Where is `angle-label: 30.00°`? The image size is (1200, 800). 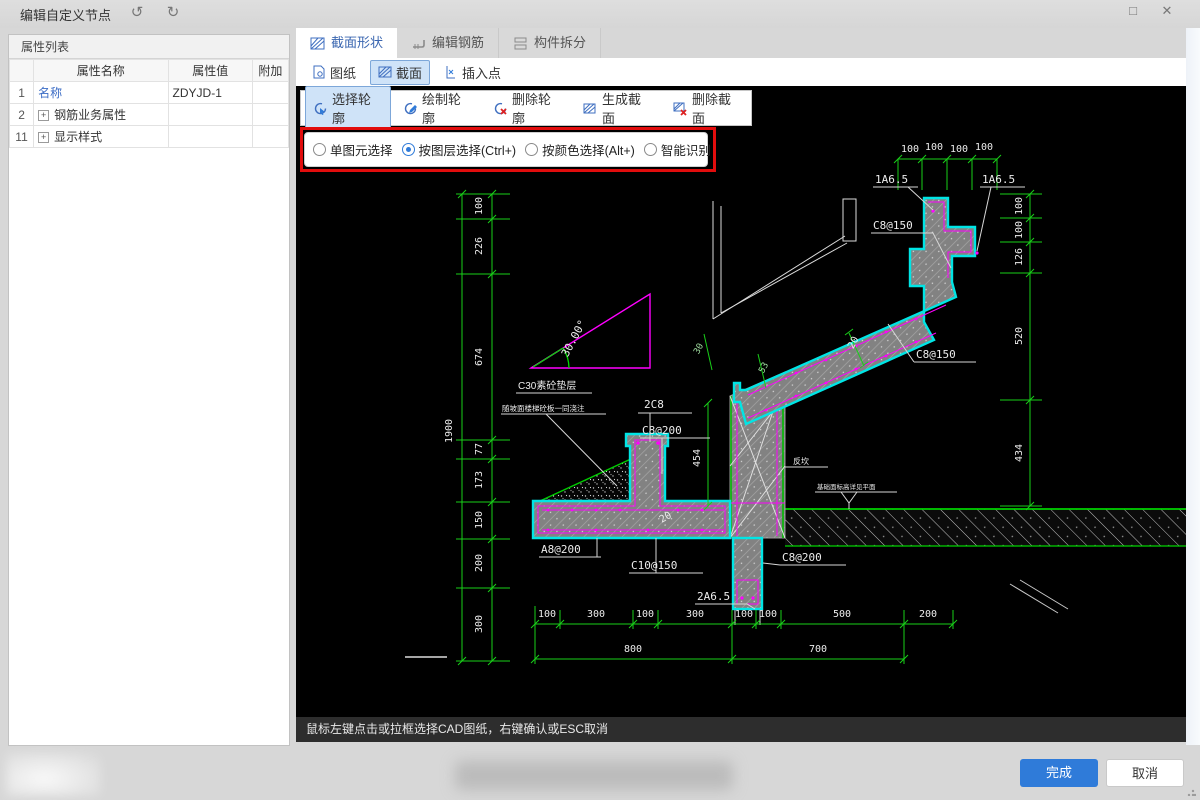 angle-label: 30.00° is located at coordinates (574, 338).